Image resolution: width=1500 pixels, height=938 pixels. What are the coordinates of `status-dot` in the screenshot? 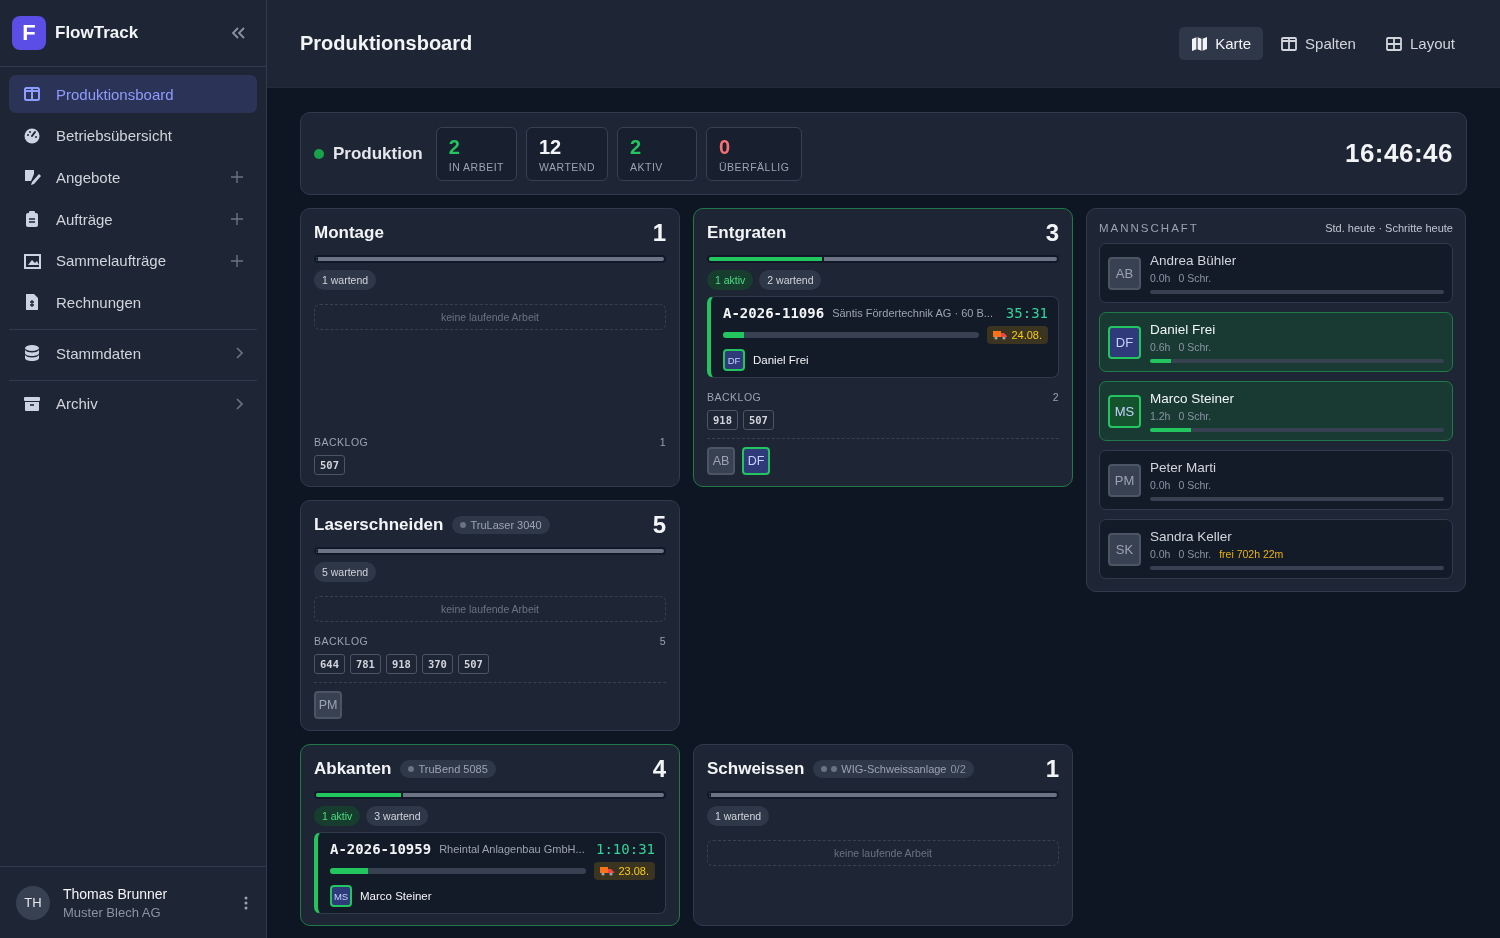 It's located at (319, 153).